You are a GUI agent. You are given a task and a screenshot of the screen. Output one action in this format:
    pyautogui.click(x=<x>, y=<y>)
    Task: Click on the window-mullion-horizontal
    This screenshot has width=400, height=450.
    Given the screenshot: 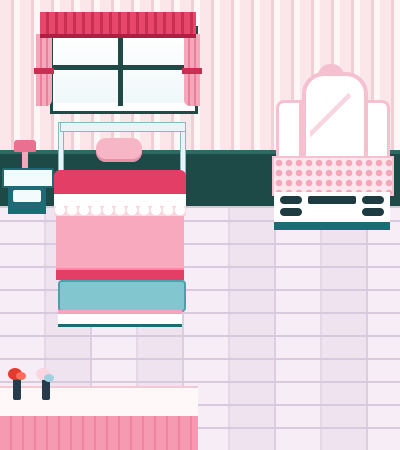 What is the action you would take?
    pyautogui.click(x=121, y=67)
    